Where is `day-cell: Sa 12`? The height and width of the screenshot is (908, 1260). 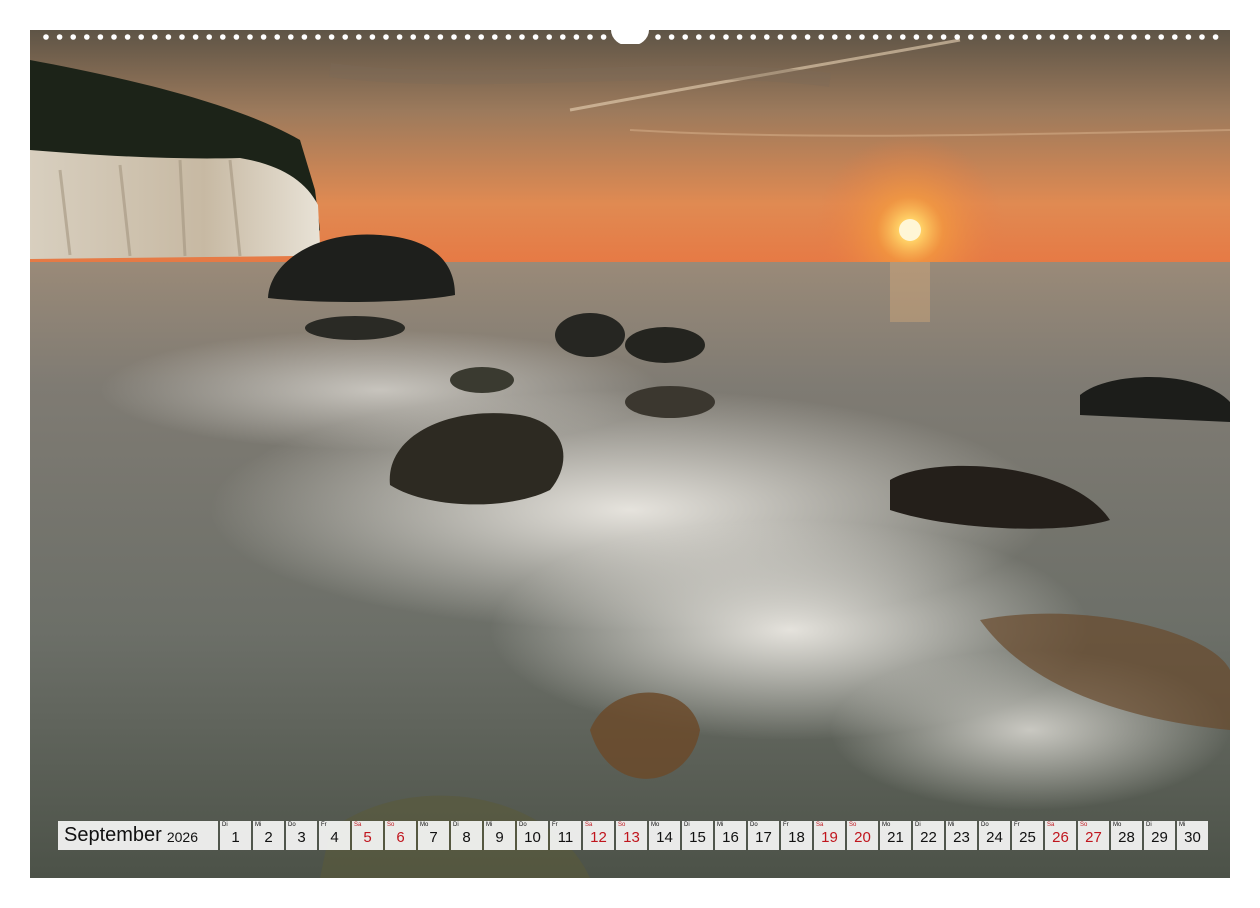
day-cell: Sa 12 is located at coordinates (598, 835).